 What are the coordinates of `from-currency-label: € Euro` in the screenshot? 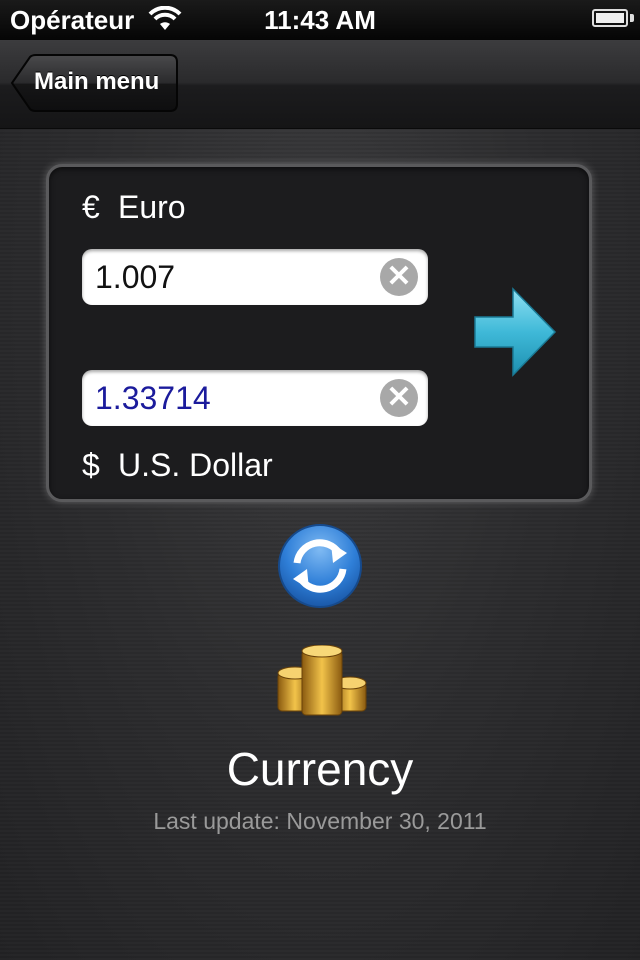 It's located at (134, 207).